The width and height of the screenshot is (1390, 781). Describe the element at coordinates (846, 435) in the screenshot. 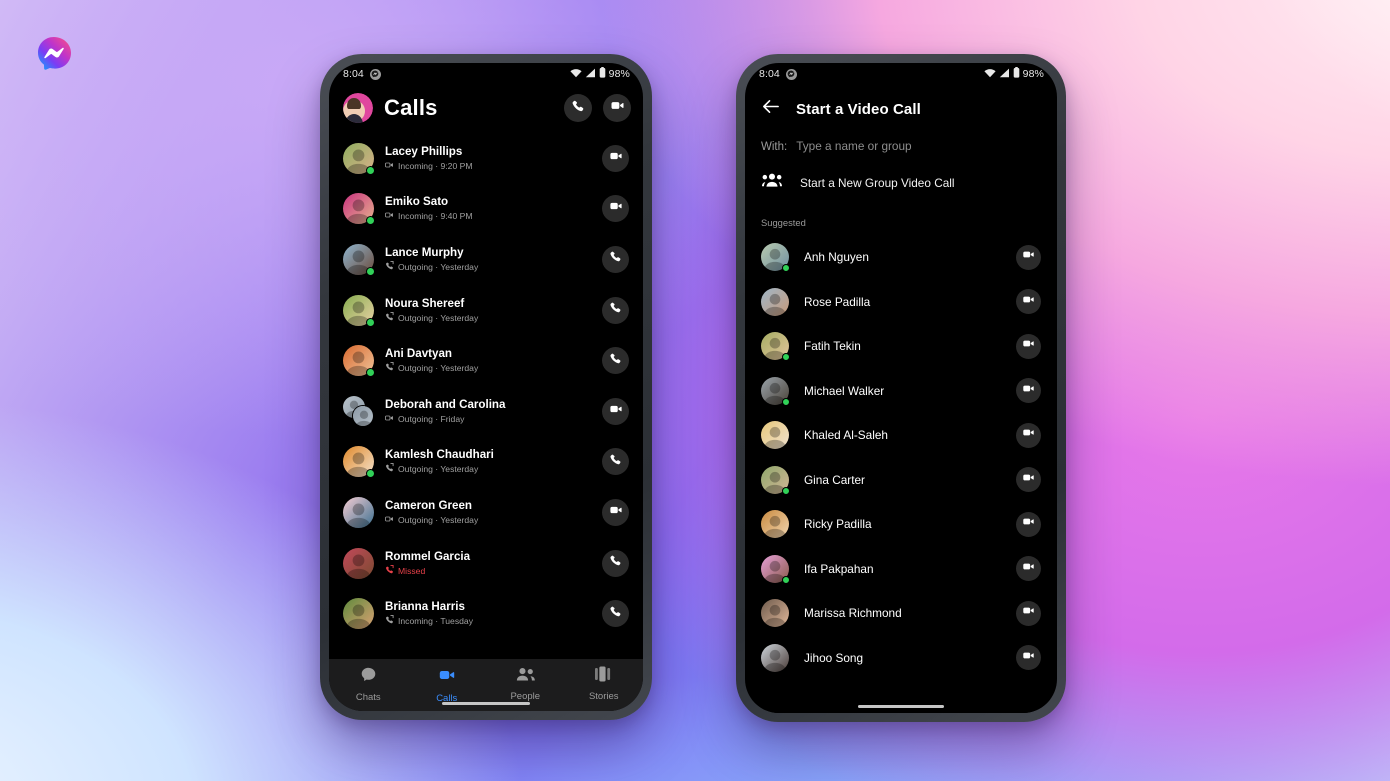

I see `contact-name: Khaled Al-Saleh` at that location.